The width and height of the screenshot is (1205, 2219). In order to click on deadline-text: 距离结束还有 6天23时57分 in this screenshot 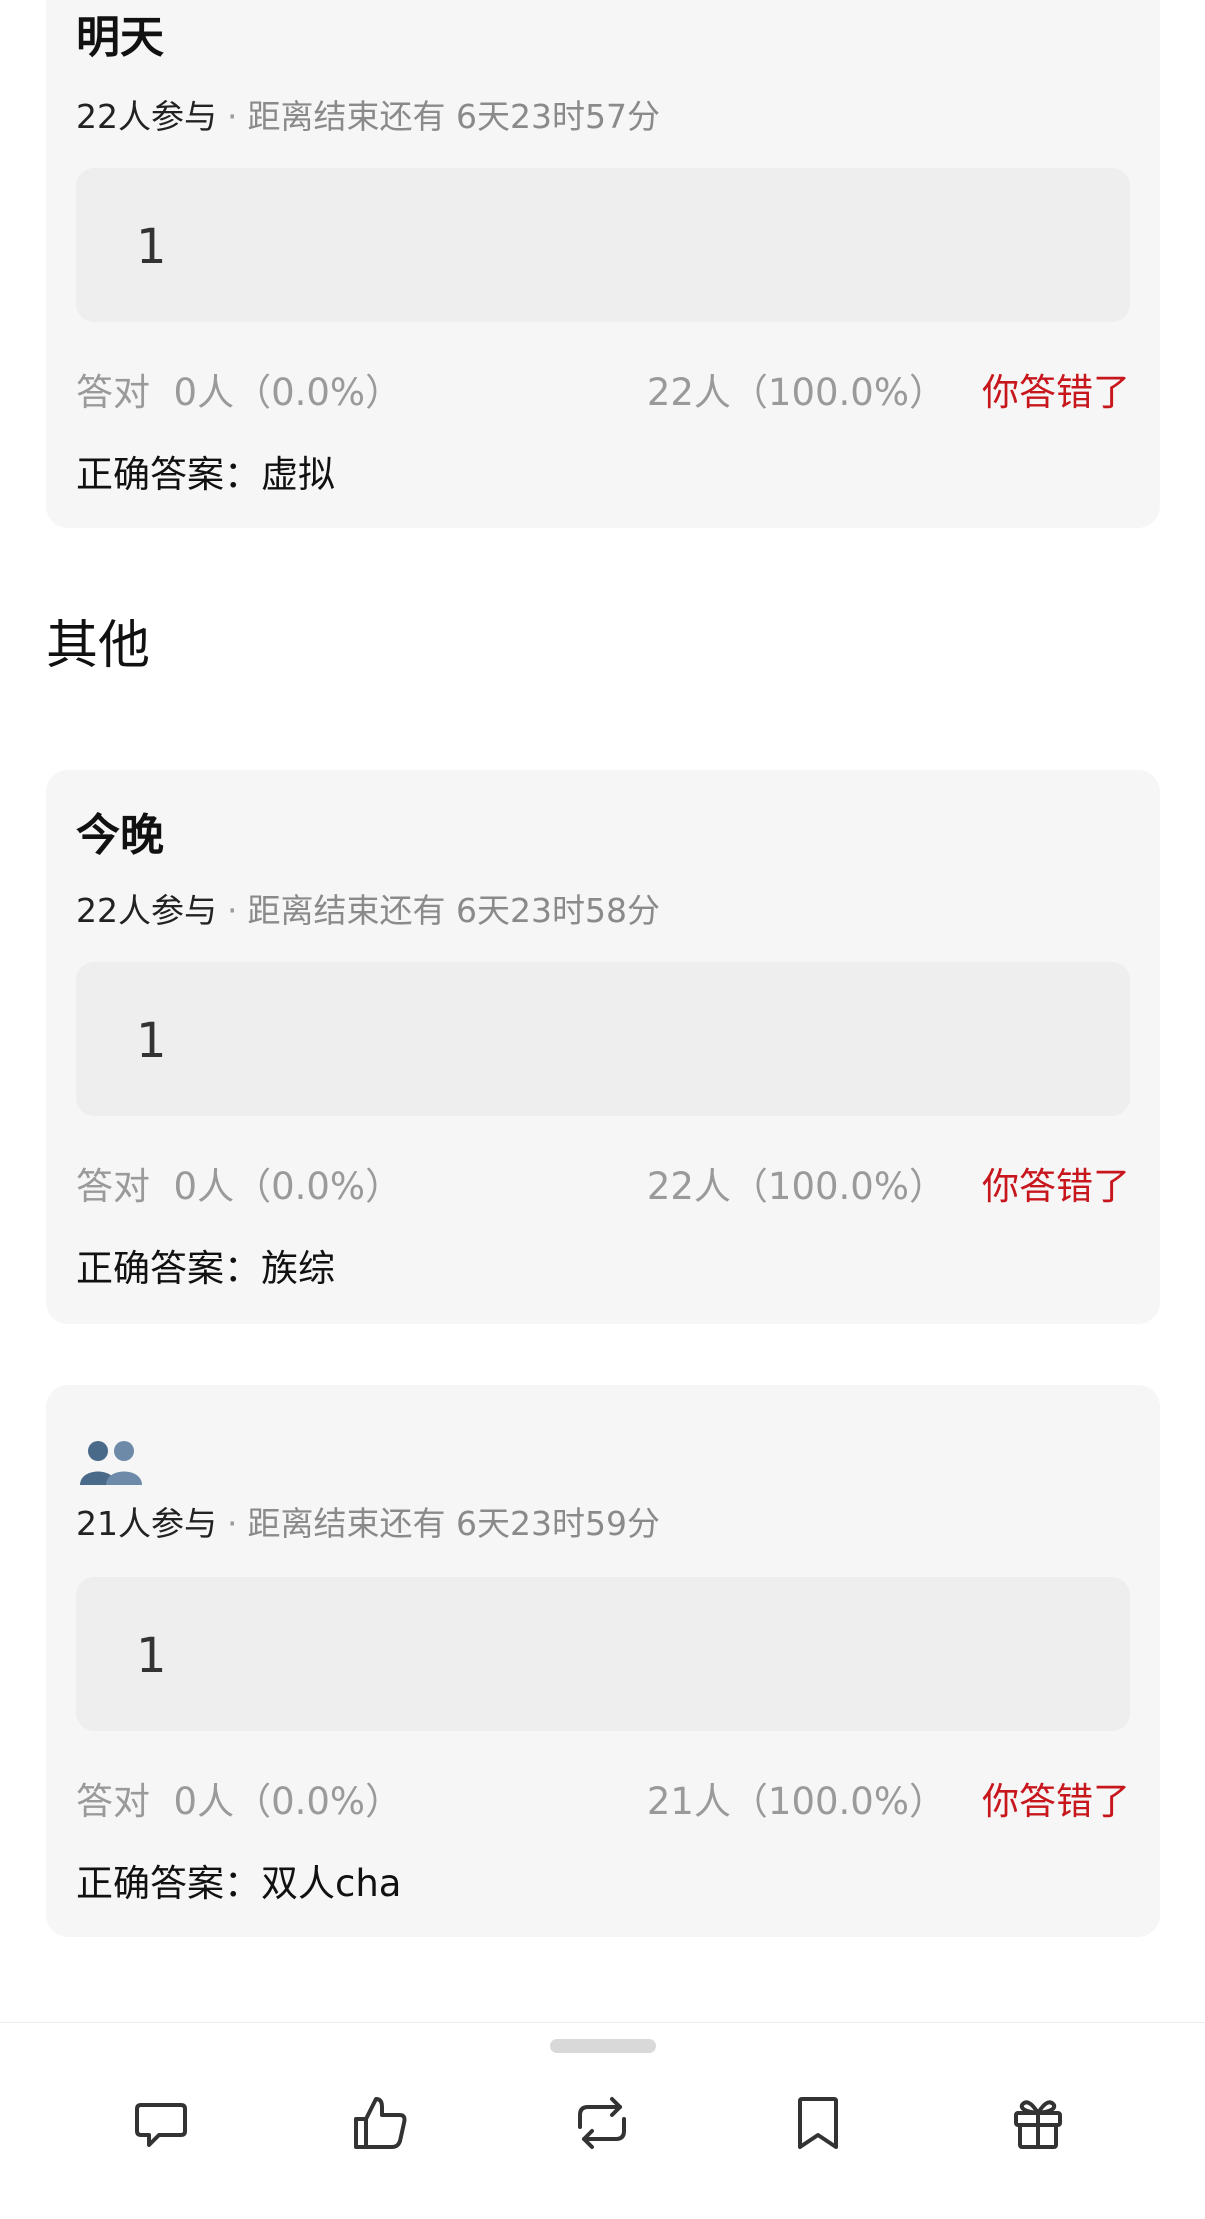, I will do `click(453, 116)`.